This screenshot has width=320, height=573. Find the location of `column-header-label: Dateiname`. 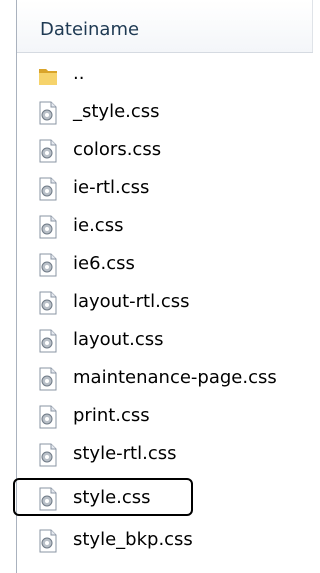

column-header-label: Dateiname is located at coordinates (90, 29).